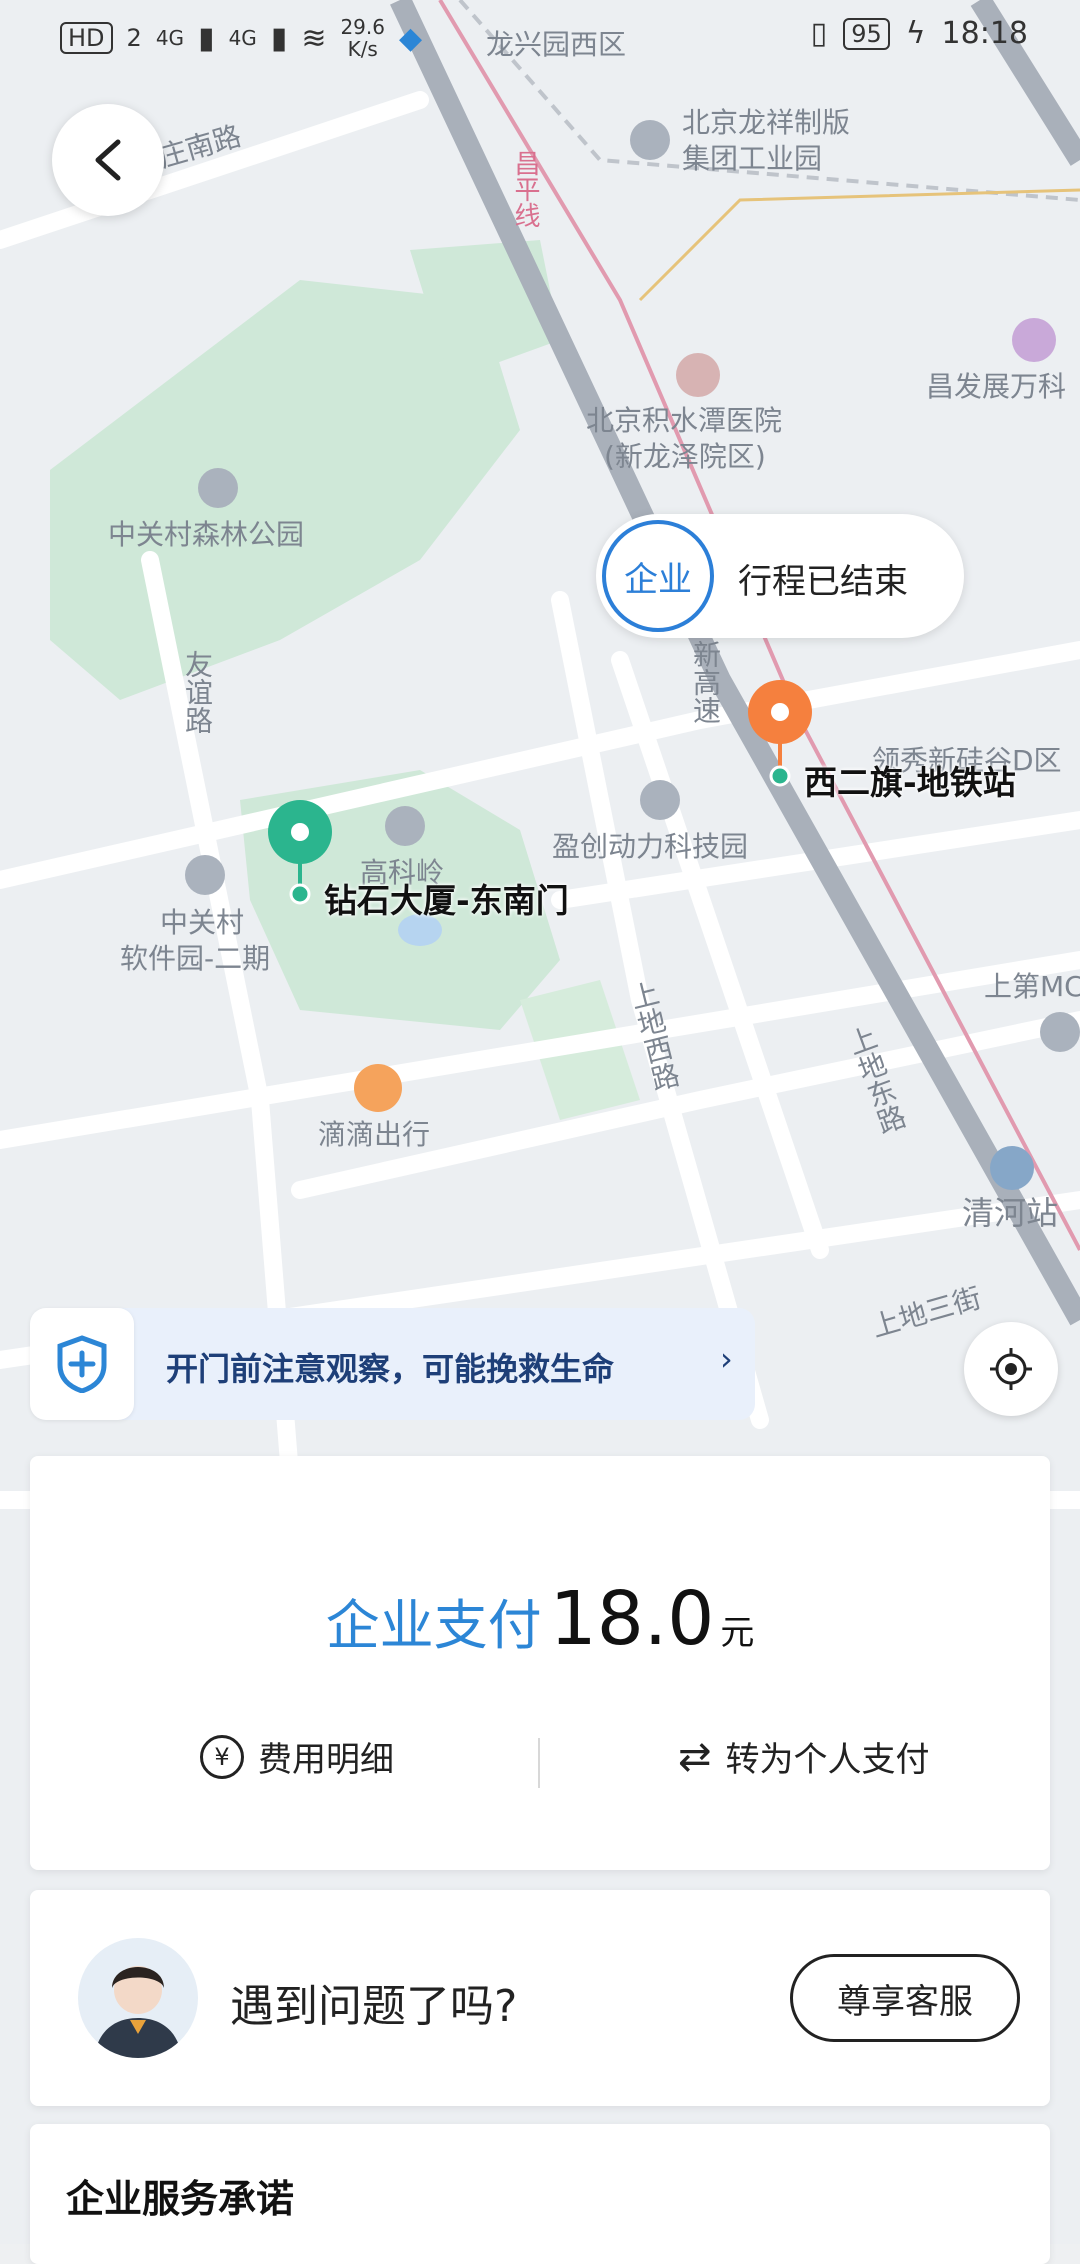 The height and width of the screenshot is (2264, 1080). What do you see at coordinates (1032, 986) in the screenshot?
I see `map-label-shangdi-mc: 上第MC` at bounding box center [1032, 986].